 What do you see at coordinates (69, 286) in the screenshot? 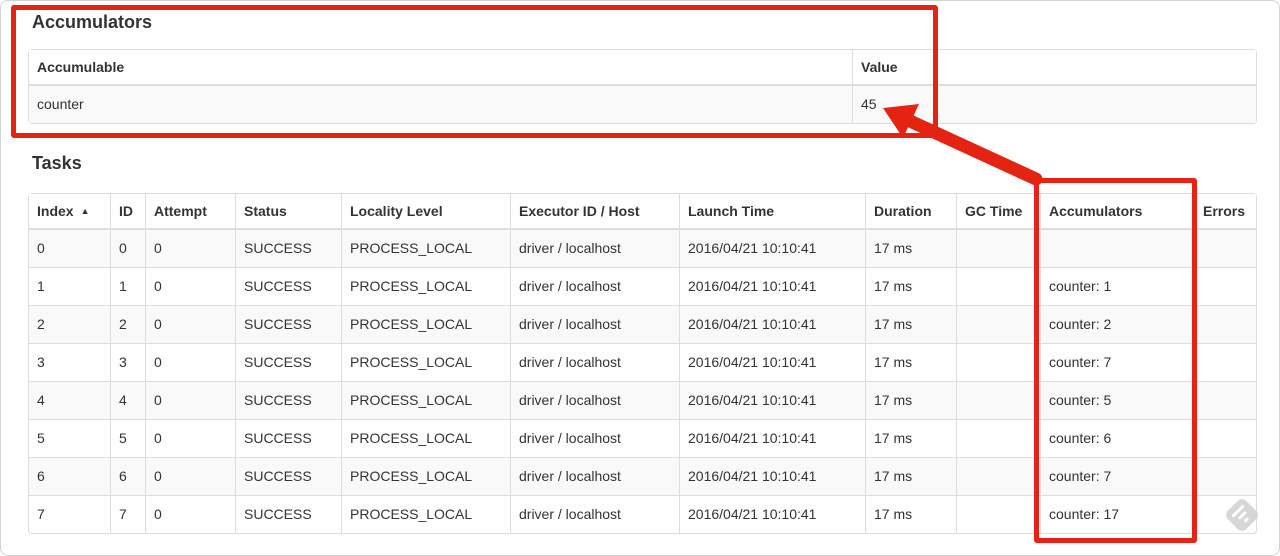
I see `cell-index: 1` at bounding box center [69, 286].